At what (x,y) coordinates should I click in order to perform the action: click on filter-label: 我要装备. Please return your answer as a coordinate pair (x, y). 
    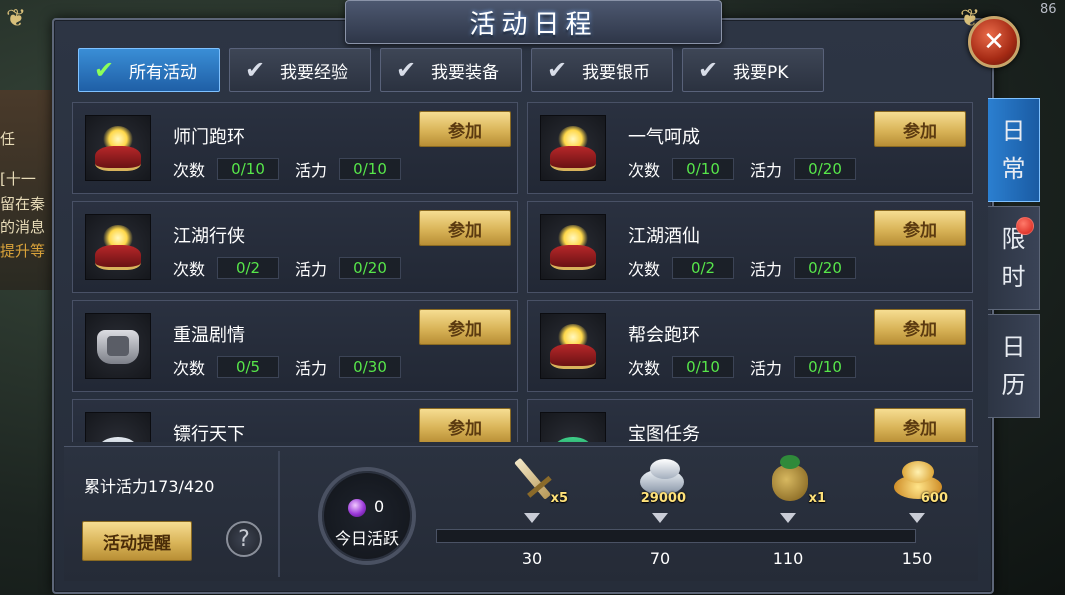
    Looking at the image, I should click on (465, 72).